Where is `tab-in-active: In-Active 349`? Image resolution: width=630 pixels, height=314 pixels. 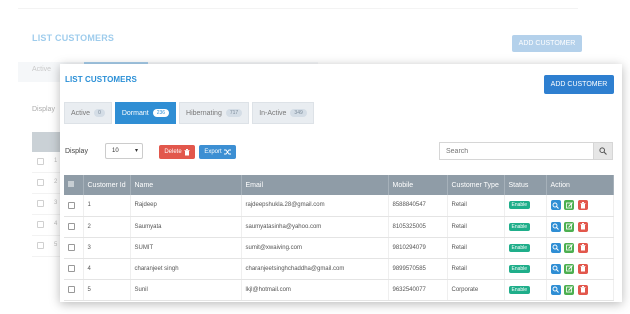
tab-in-active: In-Active 349 is located at coordinates (283, 113).